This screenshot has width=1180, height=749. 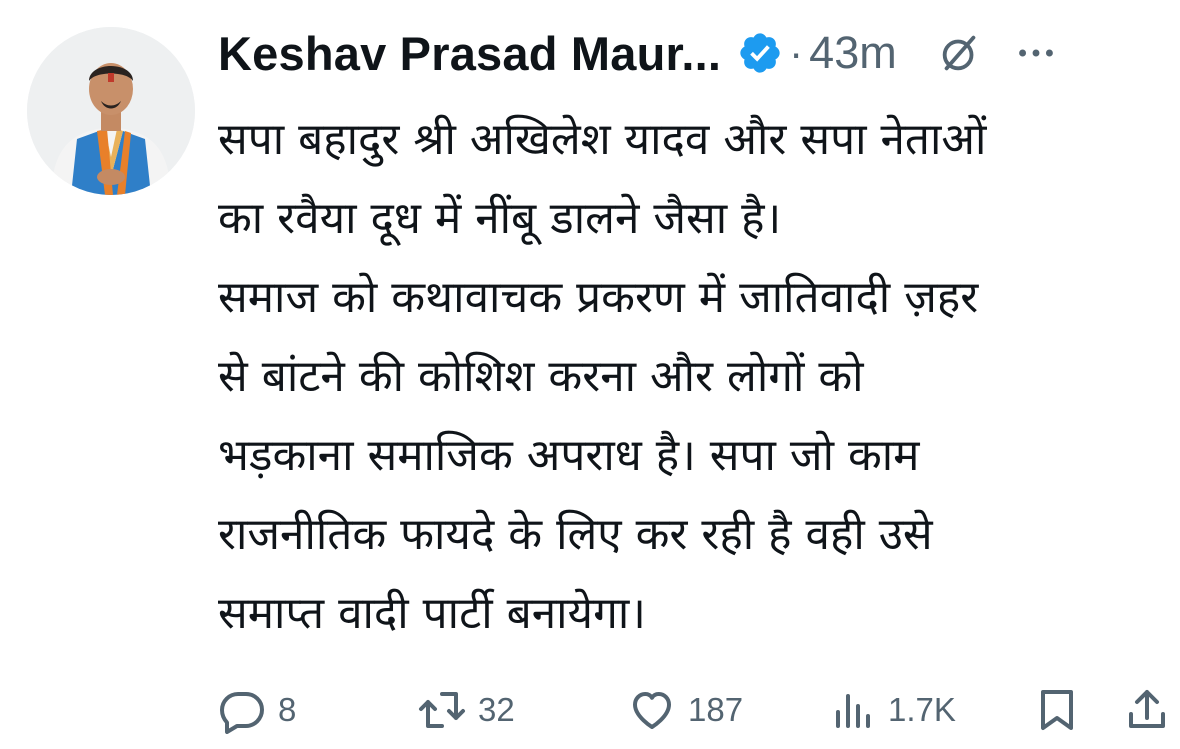 What do you see at coordinates (685, 710) in the screenshot?
I see `like-button: 187` at bounding box center [685, 710].